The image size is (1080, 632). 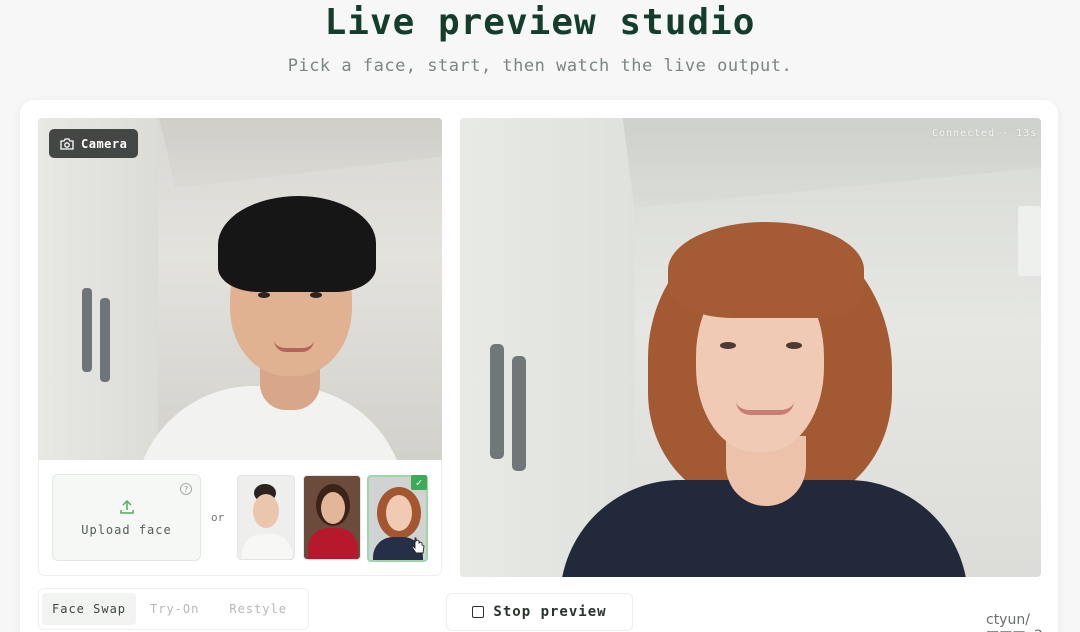 I want to click on tab-try-on: Try-On, so click(x=174, y=609).